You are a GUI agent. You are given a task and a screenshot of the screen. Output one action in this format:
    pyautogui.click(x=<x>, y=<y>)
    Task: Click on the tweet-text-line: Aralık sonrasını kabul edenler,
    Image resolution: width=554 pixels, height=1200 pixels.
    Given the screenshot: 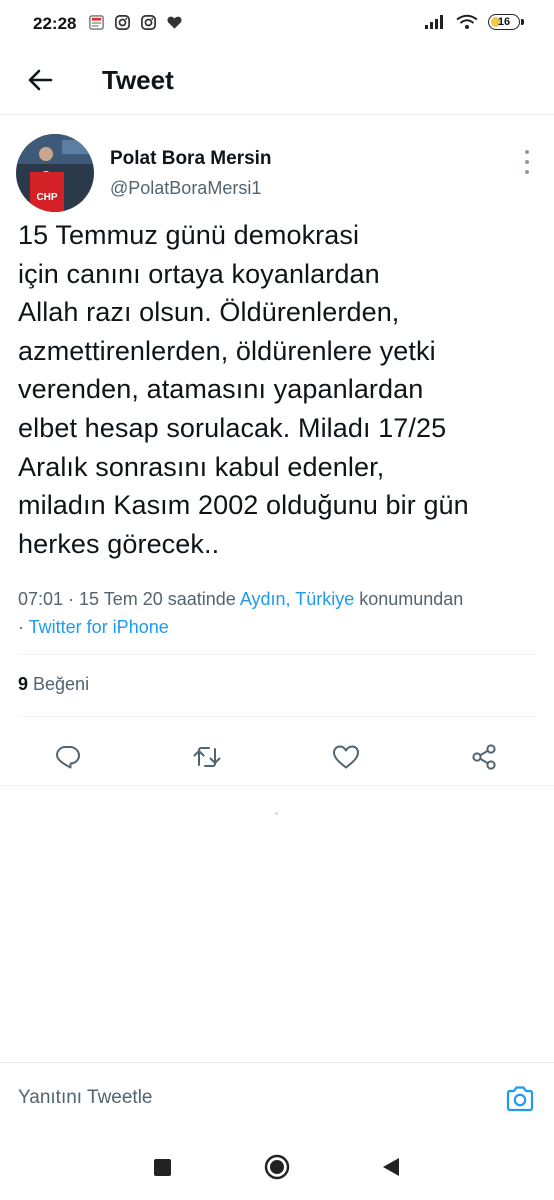 What is the action you would take?
    pyautogui.click(x=201, y=466)
    